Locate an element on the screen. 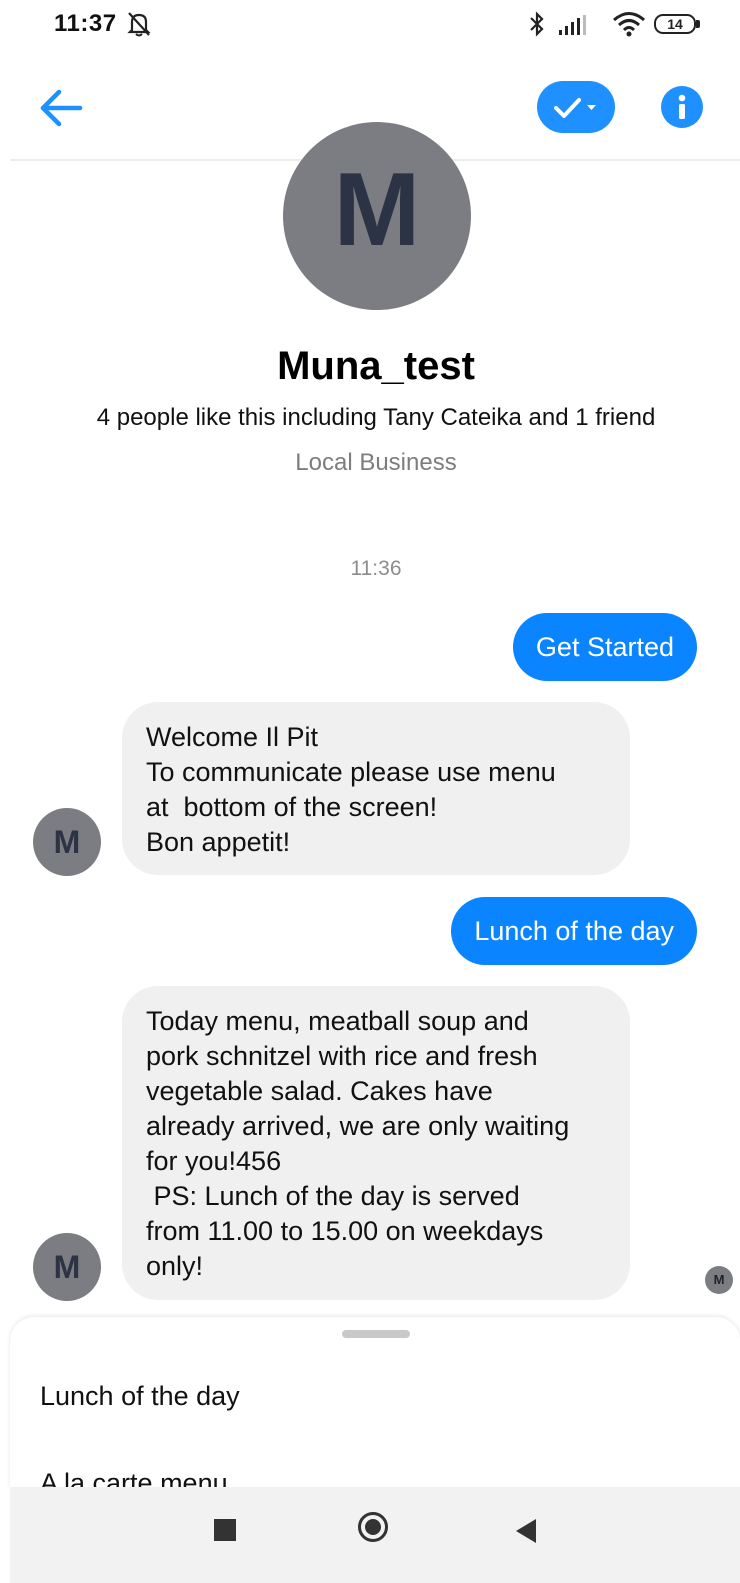  home-icon is located at coordinates (373, 1527).